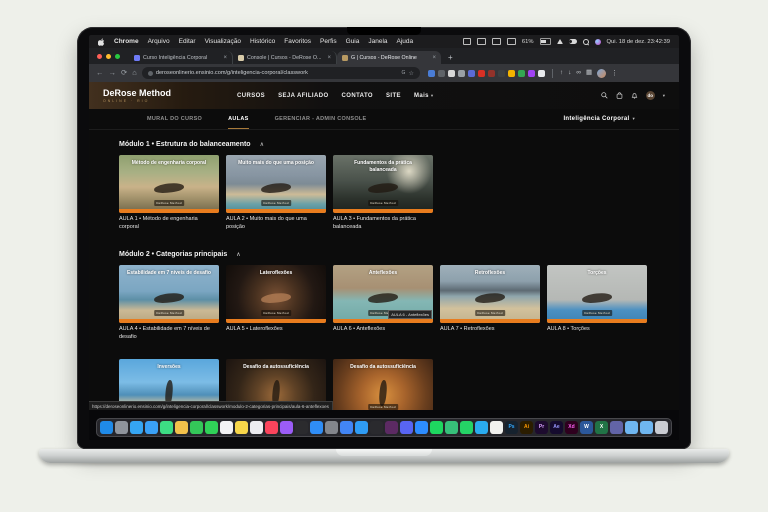 The width and height of the screenshot is (768, 512). Describe the element at coordinates (404, 73) in the screenshot. I see `password-manager-icon: G` at that location.